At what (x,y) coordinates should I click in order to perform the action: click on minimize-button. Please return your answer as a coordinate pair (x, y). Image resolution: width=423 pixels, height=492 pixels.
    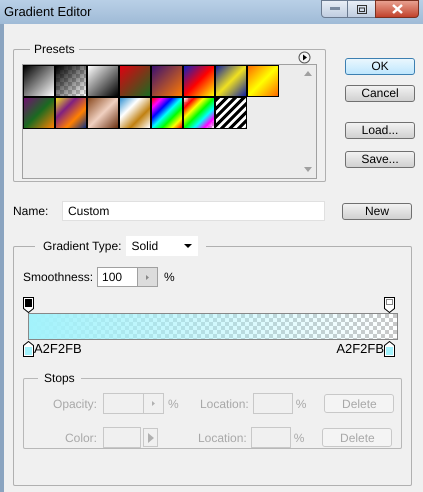
    Looking at the image, I should click on (334, 9).